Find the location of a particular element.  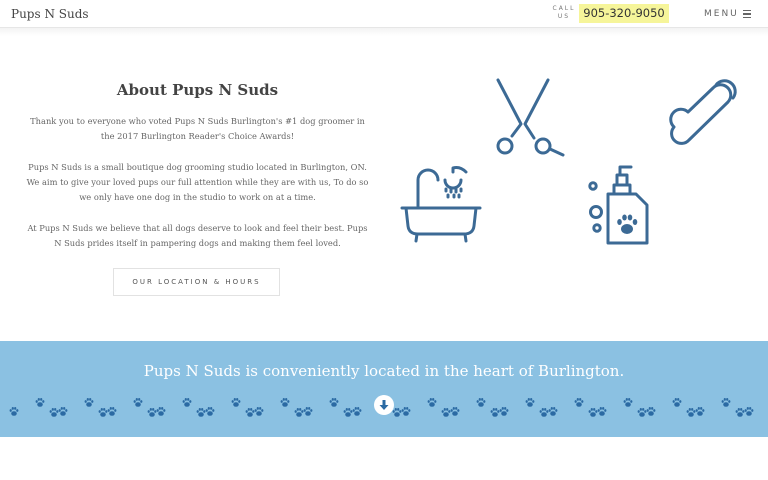

location-hours-button: OUR LOCATION & HOURS is located at coordinates (196, 282).